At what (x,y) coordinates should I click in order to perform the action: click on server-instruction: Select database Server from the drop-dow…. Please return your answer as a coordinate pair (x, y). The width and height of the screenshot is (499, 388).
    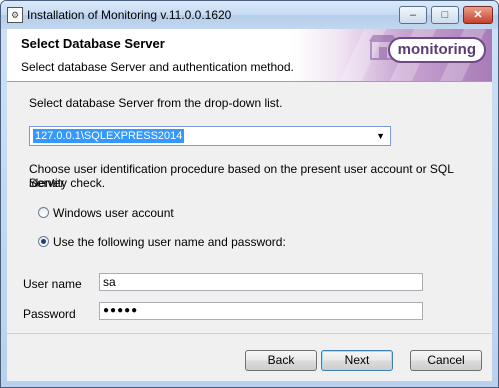
    Looking at the image, I should click on (156, 103).